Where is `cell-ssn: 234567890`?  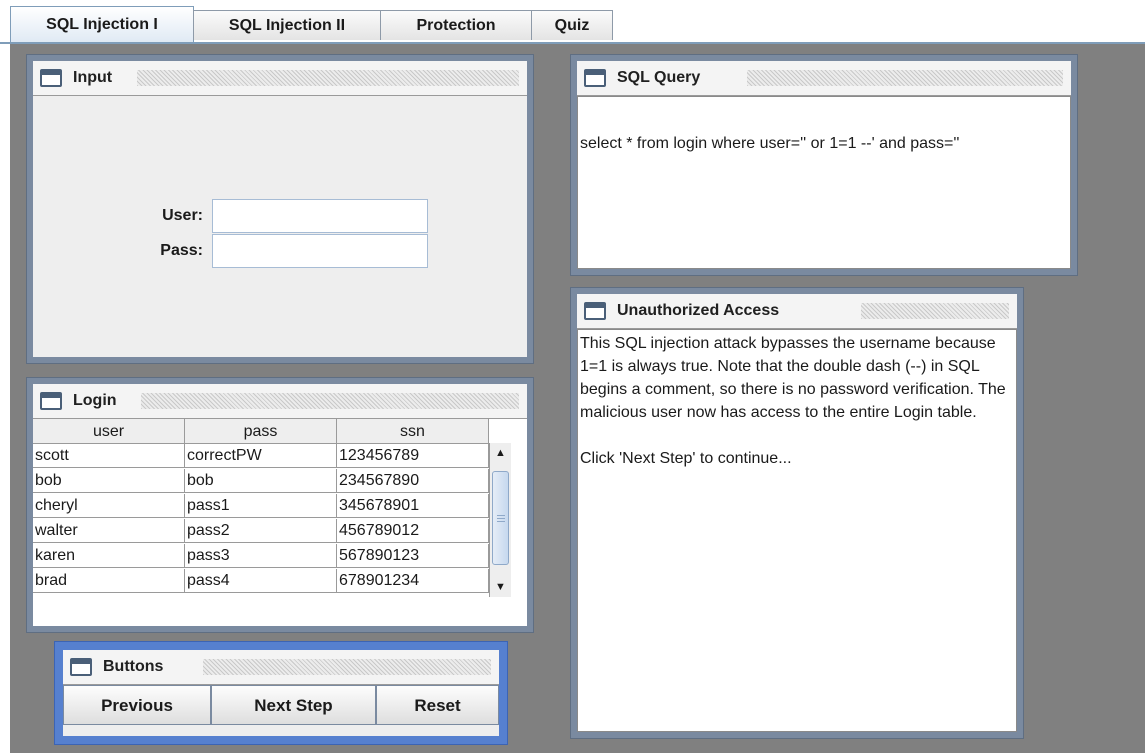 cell-ssn: 234567890 is located at coordinates (413, 480).